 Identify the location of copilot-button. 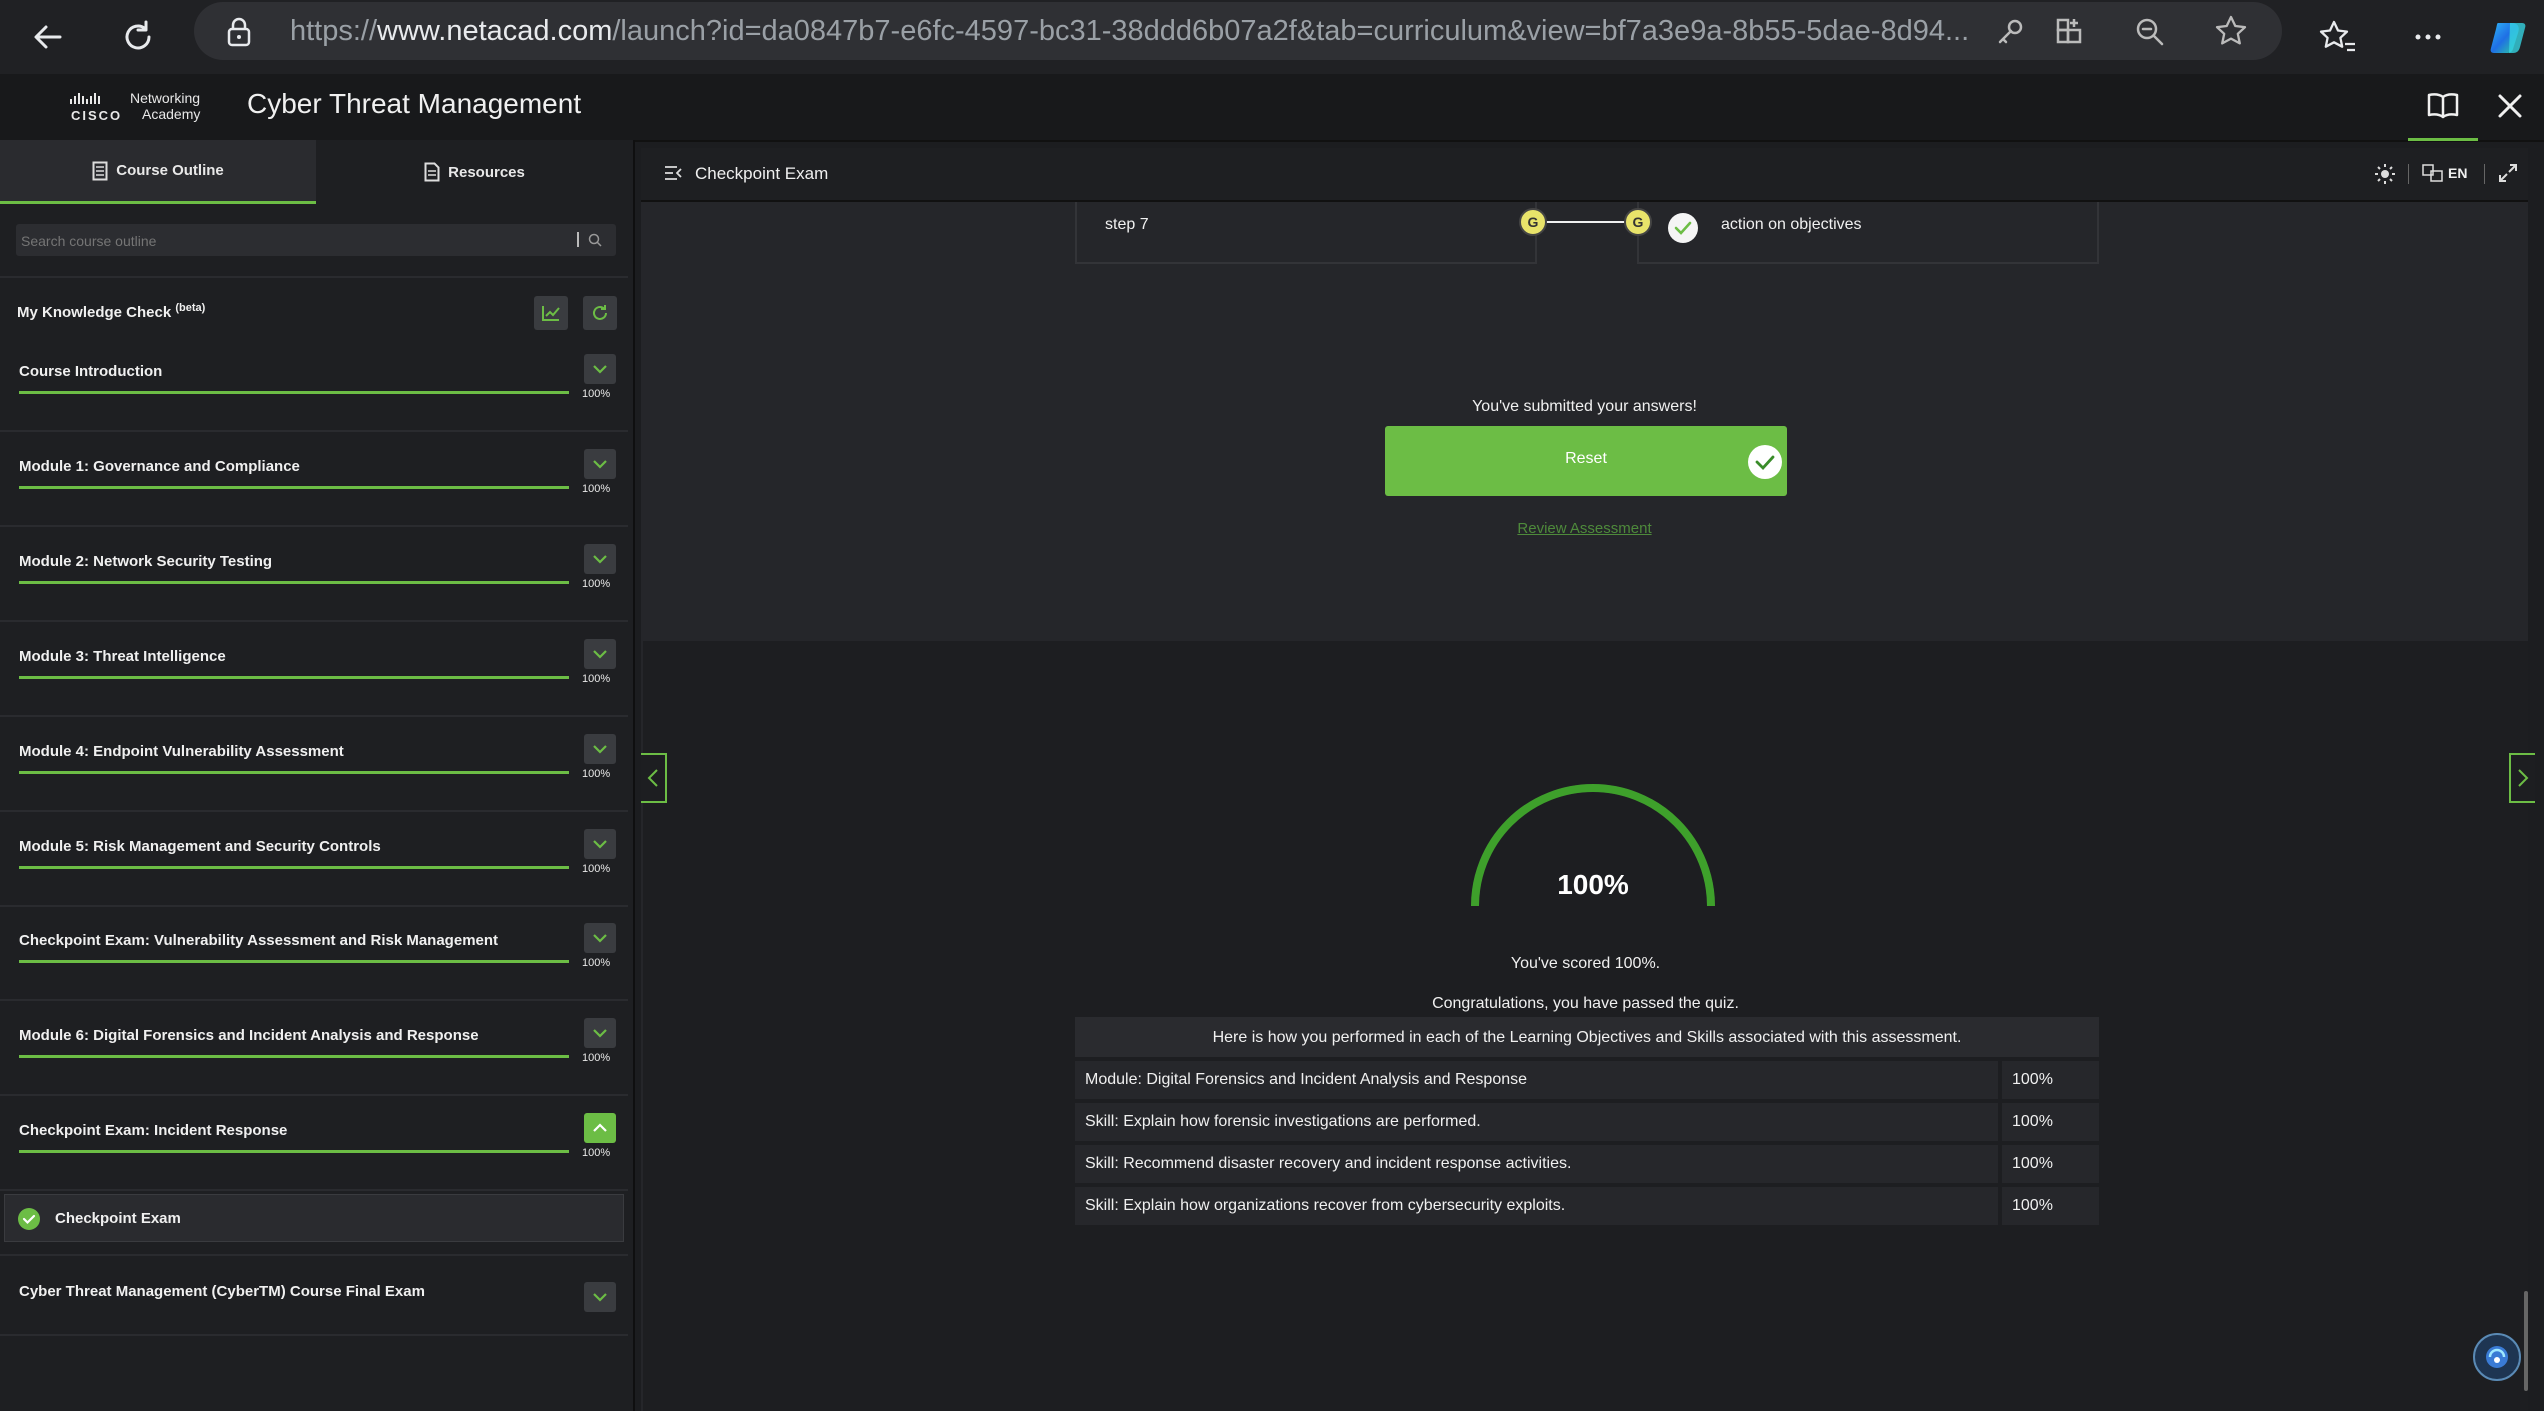
(2510, 37).